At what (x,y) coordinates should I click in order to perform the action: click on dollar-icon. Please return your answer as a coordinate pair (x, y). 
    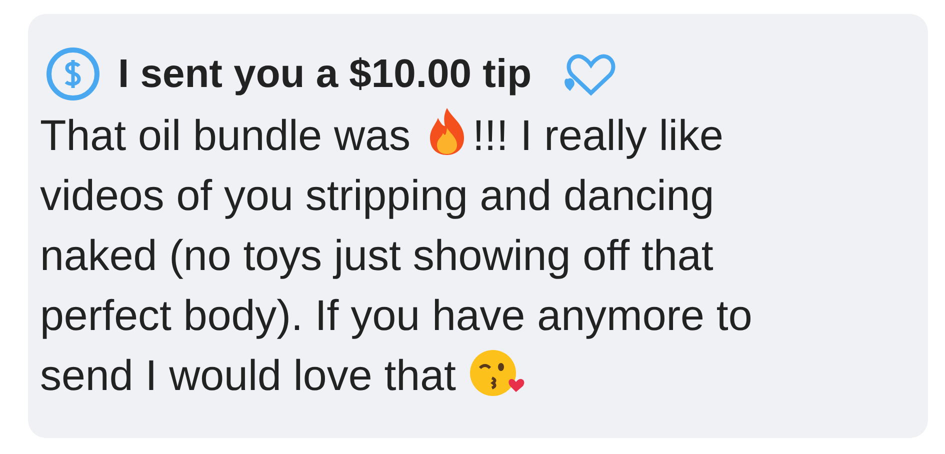
    Looking at the image, I should click on (73, 74).